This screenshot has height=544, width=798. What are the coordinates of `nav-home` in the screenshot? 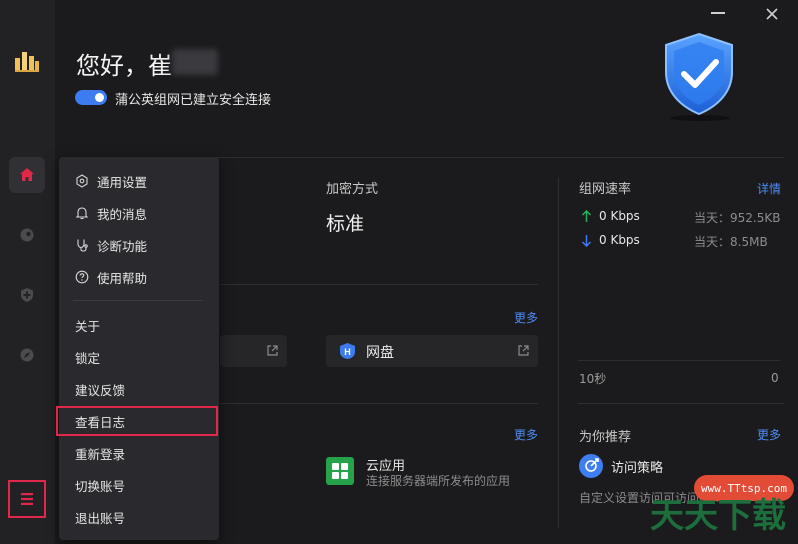 It's located at (27, 175).